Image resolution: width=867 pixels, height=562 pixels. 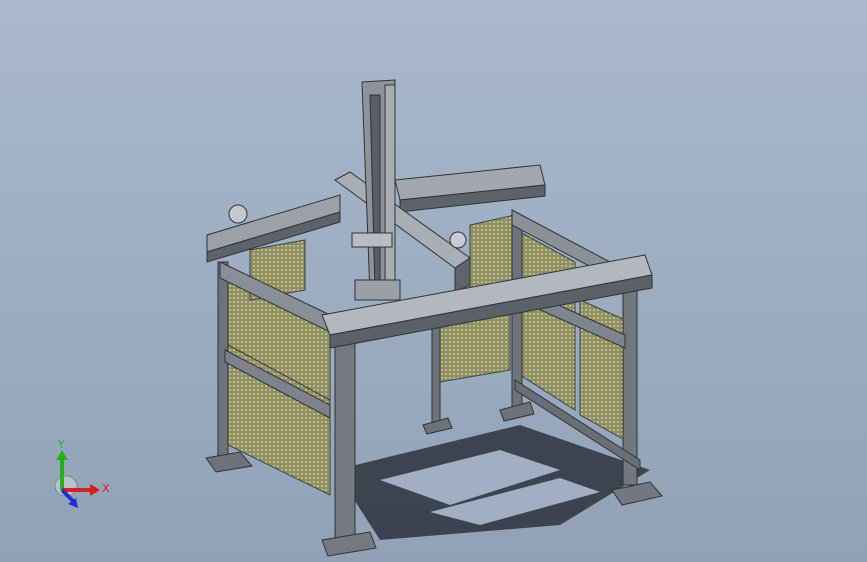 I want to click on y-rail-right, so click(x=470, y=188).